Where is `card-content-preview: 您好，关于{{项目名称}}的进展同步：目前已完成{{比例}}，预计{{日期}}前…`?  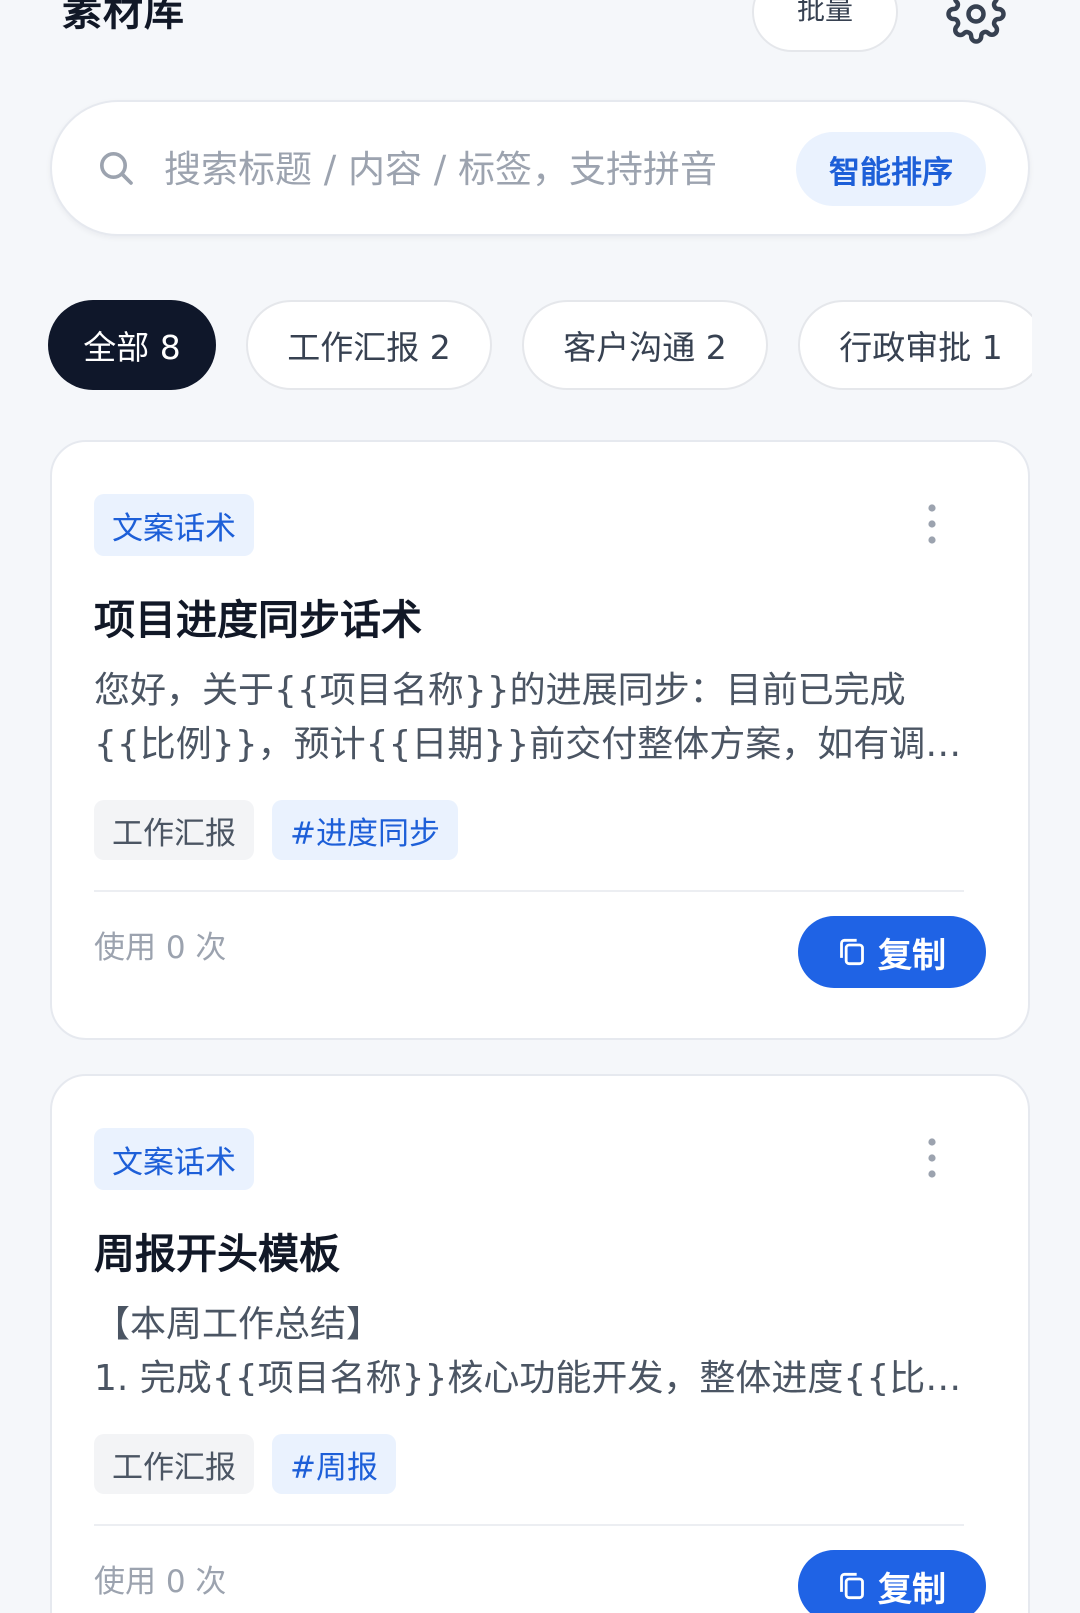
card-content-preview: 您好，关于{{项目名称}}的进展同步：目前已完成{{比例}}，预计{{日期}}前… is located at coordinates (510, 717).